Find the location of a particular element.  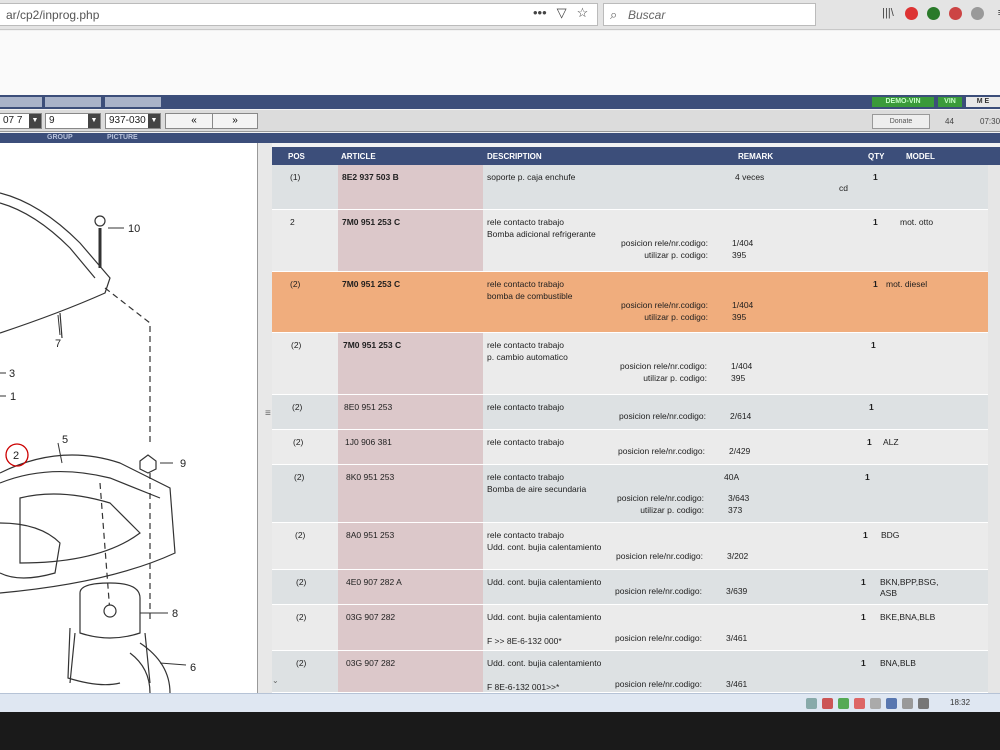

callout-7: 7 is located at coordinates (58, 344).